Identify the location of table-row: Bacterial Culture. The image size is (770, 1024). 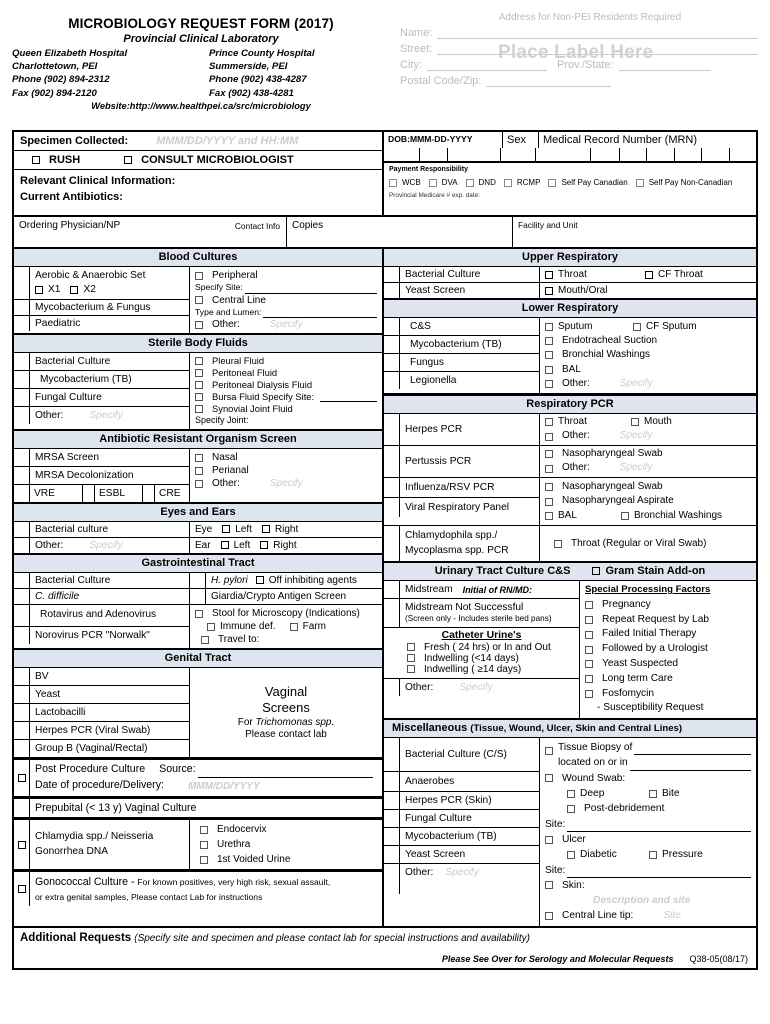
(101, 362).